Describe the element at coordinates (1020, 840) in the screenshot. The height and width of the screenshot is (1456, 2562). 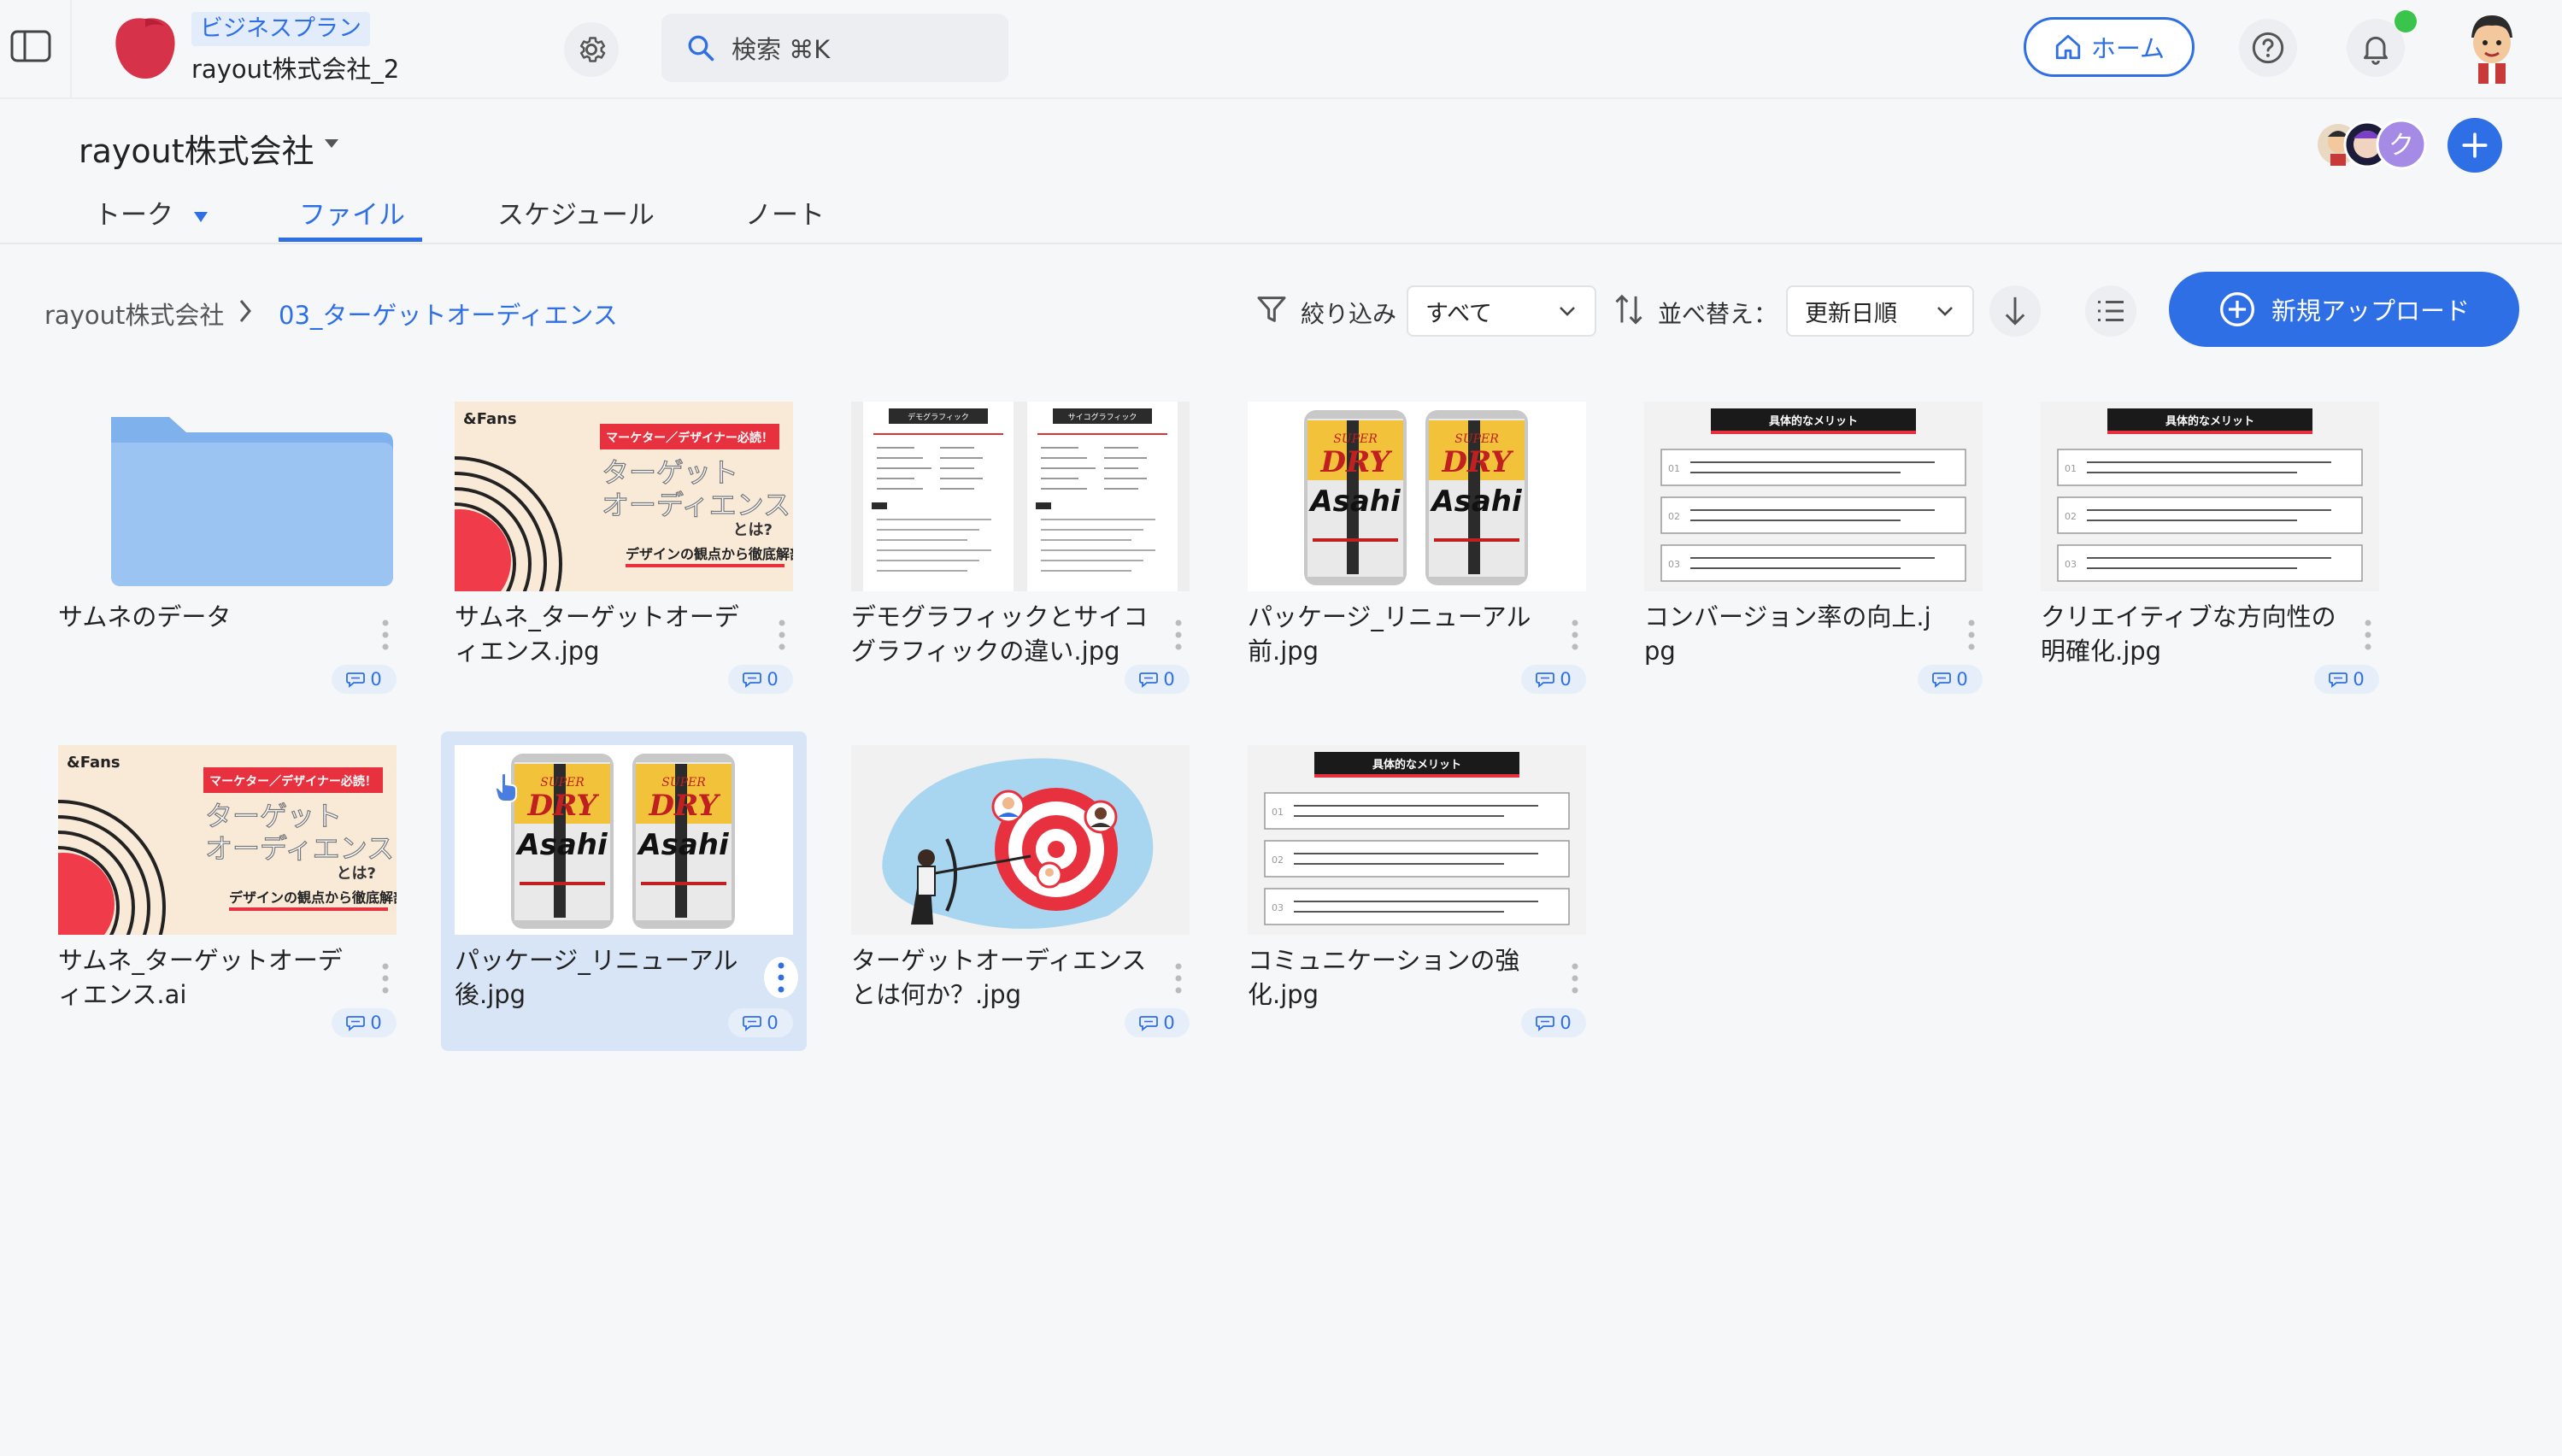
I see `file-thumbnail` at that location.